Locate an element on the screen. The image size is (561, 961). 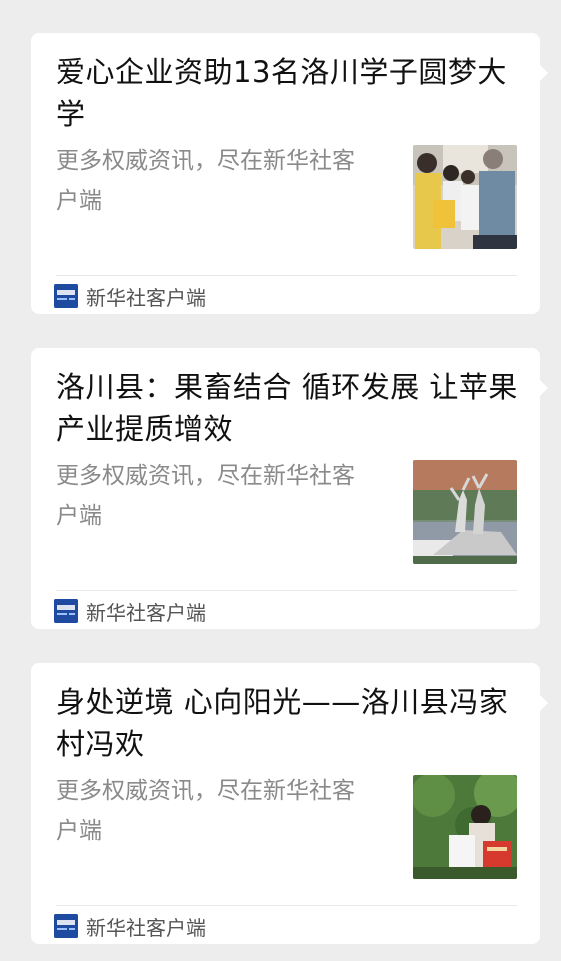
article-title: 洛川县：果畜结合 循环发展 让苹果产业提质增效 is located at coordinates (287, 408).